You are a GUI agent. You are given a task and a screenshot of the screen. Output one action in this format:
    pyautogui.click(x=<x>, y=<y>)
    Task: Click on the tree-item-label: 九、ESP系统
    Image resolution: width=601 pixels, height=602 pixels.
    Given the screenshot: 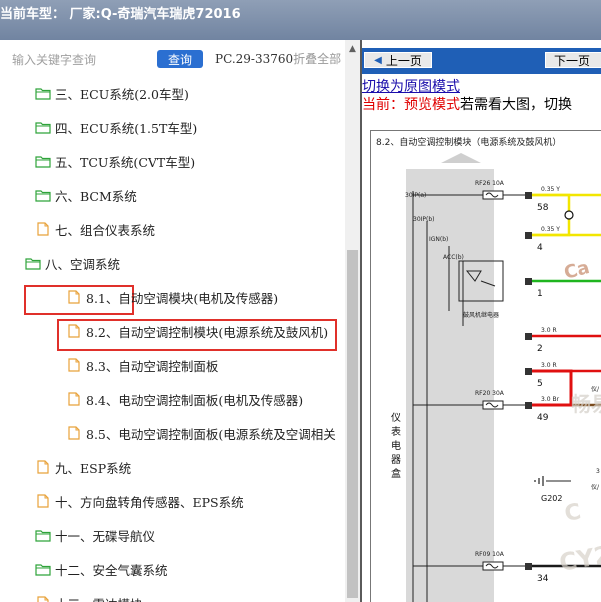 What is the action you would take?
    pyautogui.click(x=93, y=468)
    